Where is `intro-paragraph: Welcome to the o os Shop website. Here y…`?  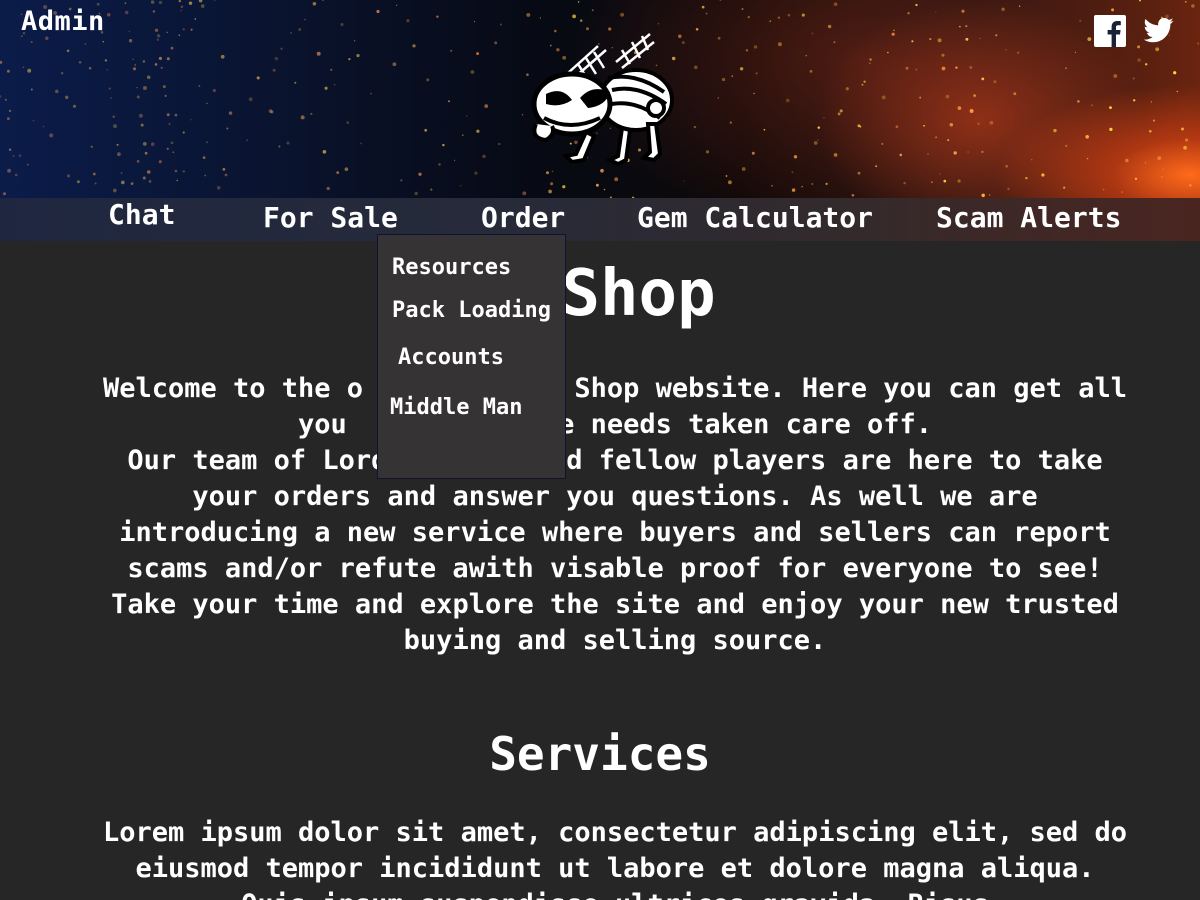 intro-paragraph: Welcome to the o os Shop website. Here y… is located at coordinates (623, 406).